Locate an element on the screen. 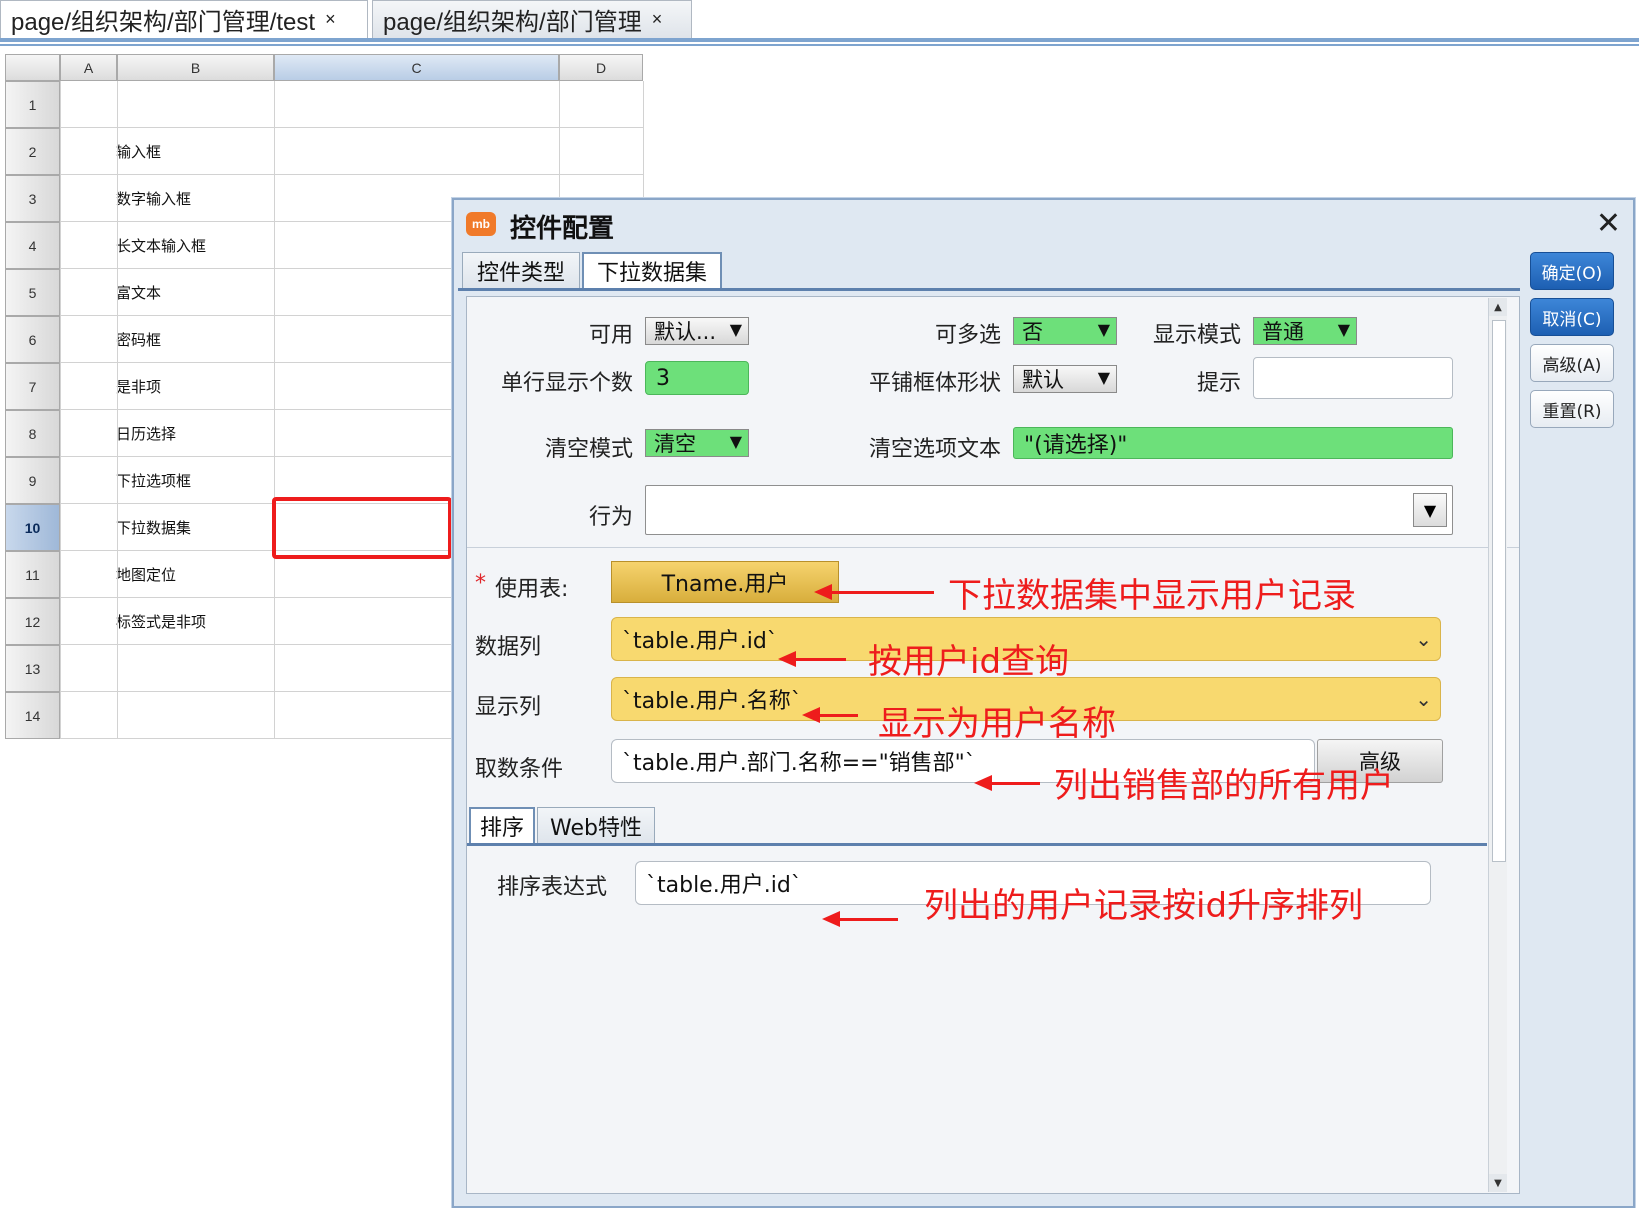 The height and width of the screenshot is (1208, 1639). tile-shape-value: 默认 is located at coordinates (1043, 380).